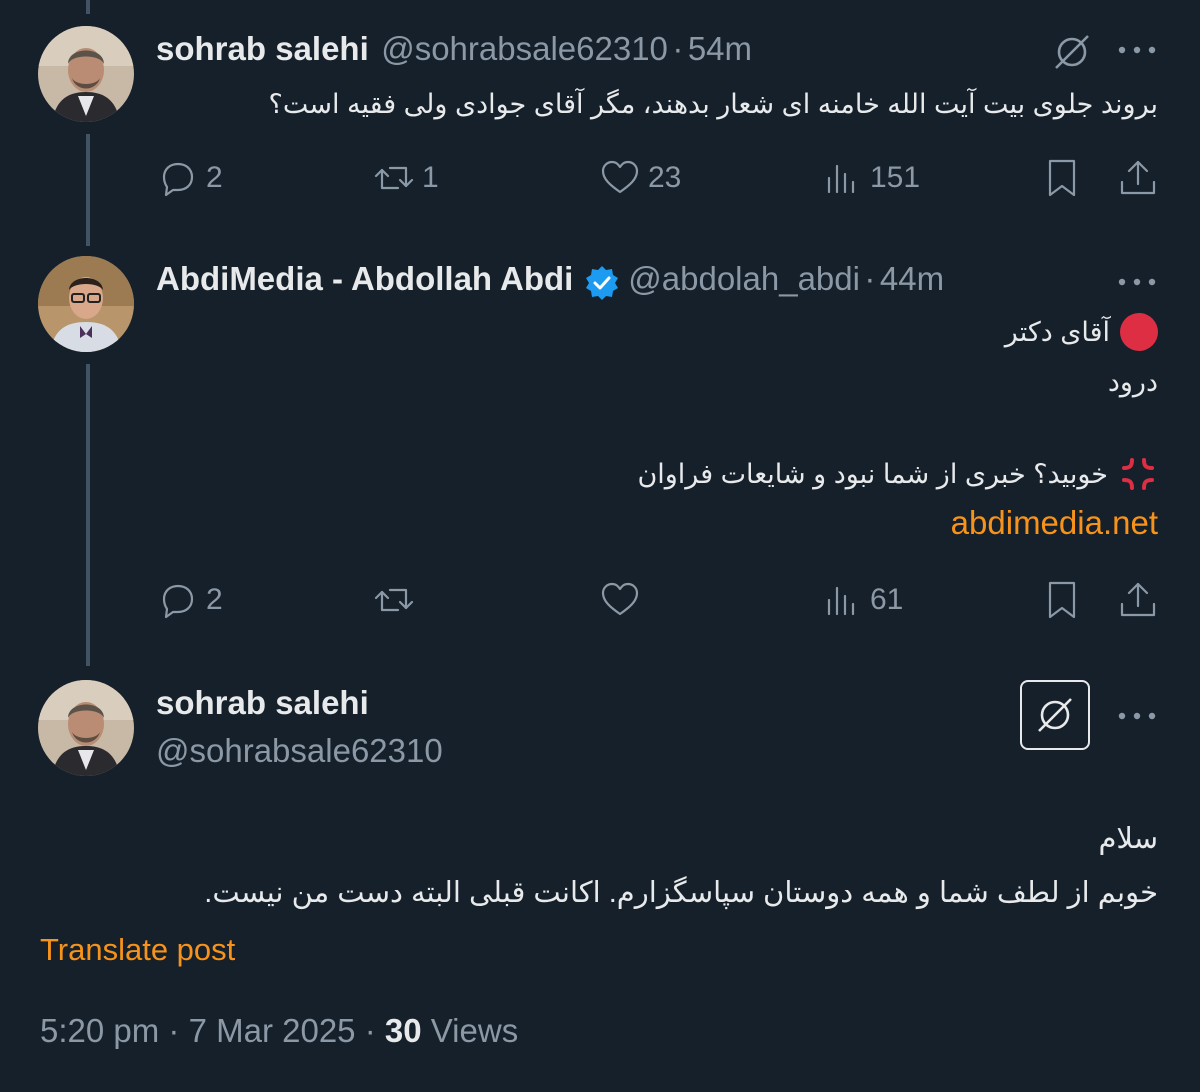 The image size is (1200, 1092). What do you see at coordinates (474, 1030) in the screenshot?
I see `views-label: Views` at bounding box center [474, 1030].